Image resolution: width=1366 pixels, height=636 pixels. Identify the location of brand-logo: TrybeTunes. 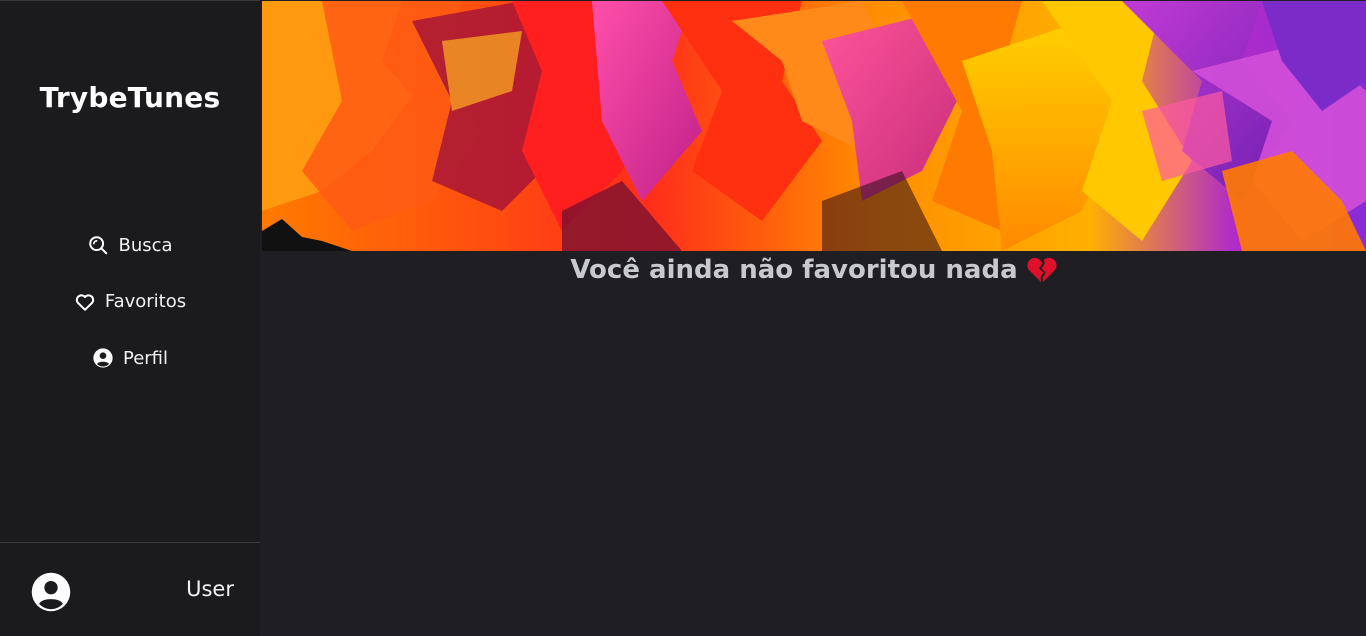
(130, 97).